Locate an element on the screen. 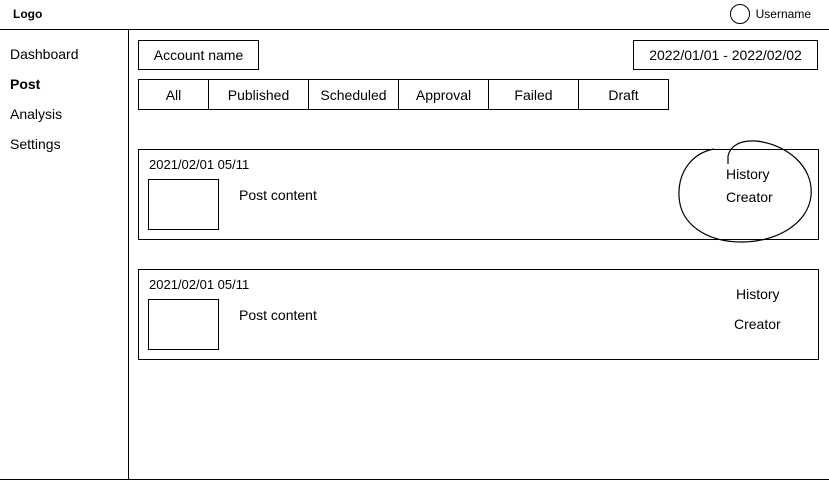  sidebar-item-post: Post is located at coordinates (25, 84).